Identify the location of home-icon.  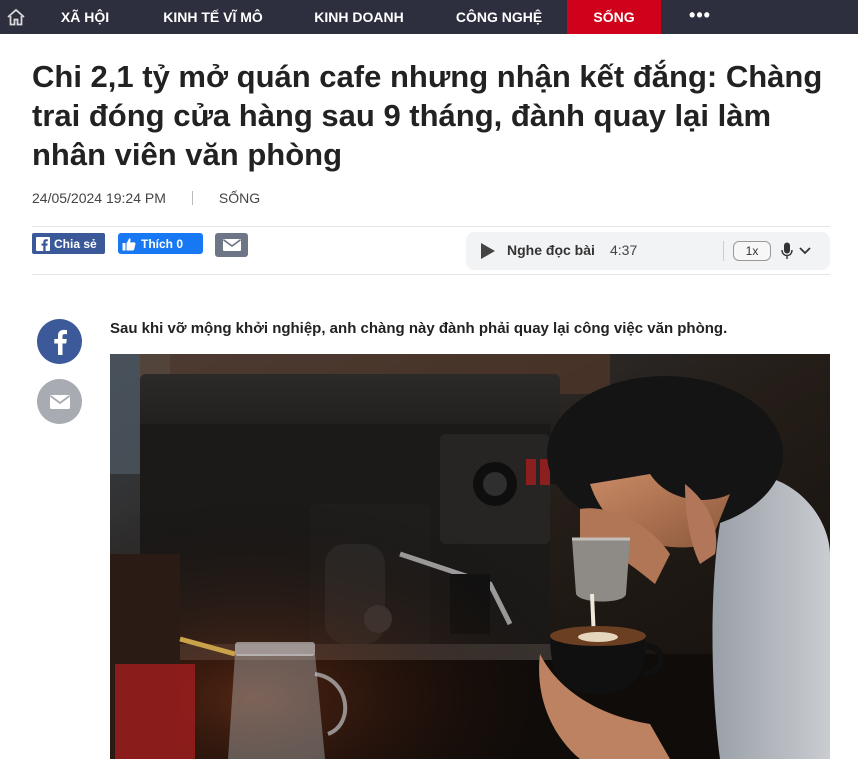
(16, 17).